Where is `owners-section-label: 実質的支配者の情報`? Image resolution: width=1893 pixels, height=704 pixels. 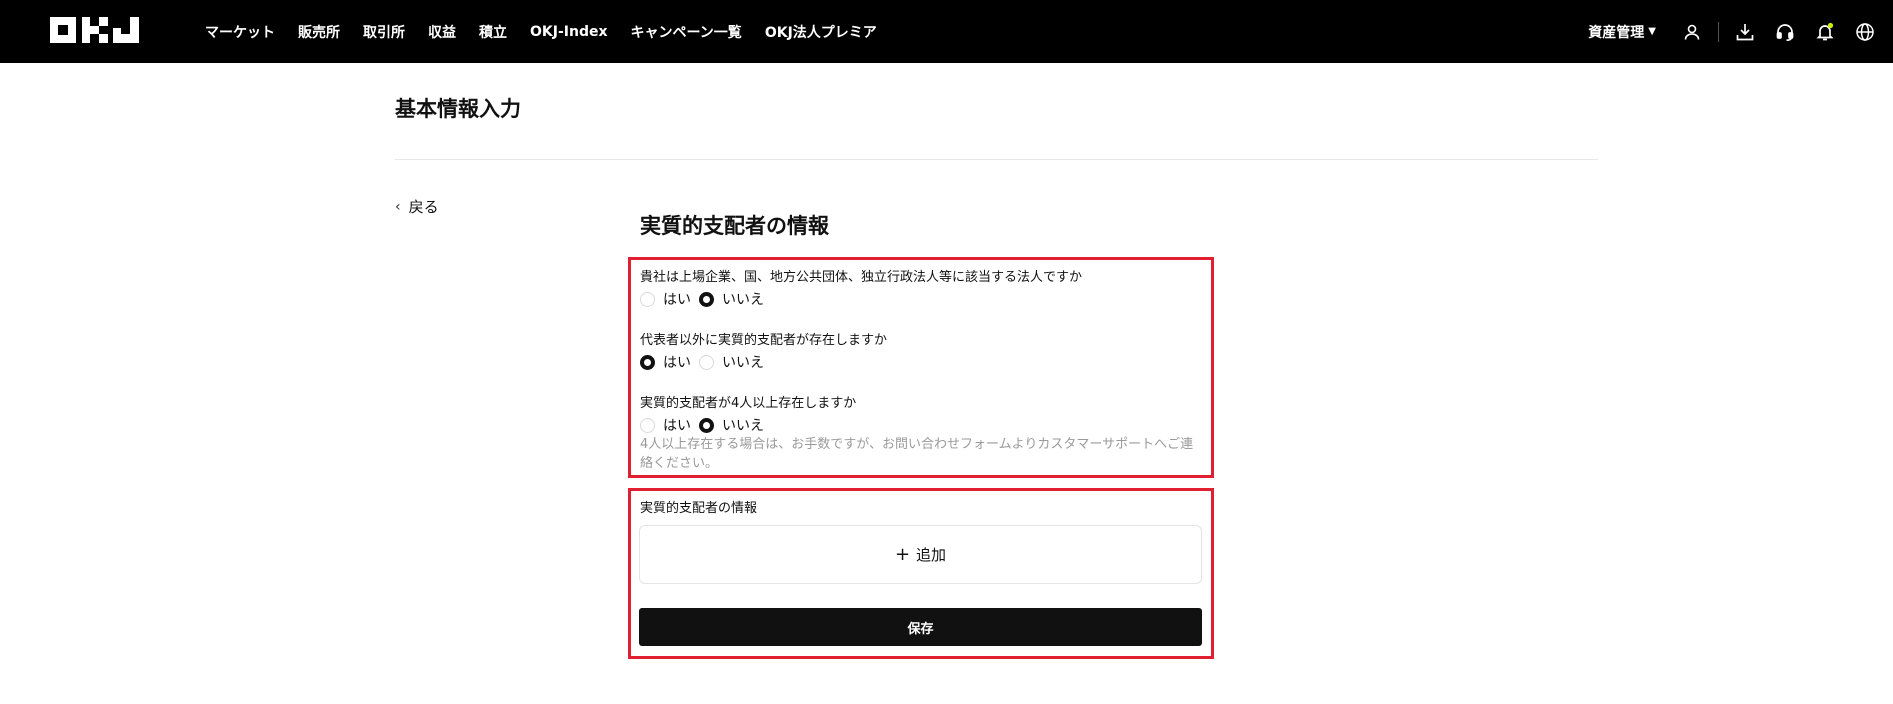 owners-section-label: 実質的支配者の情報 is located at coordinates (699, 508).